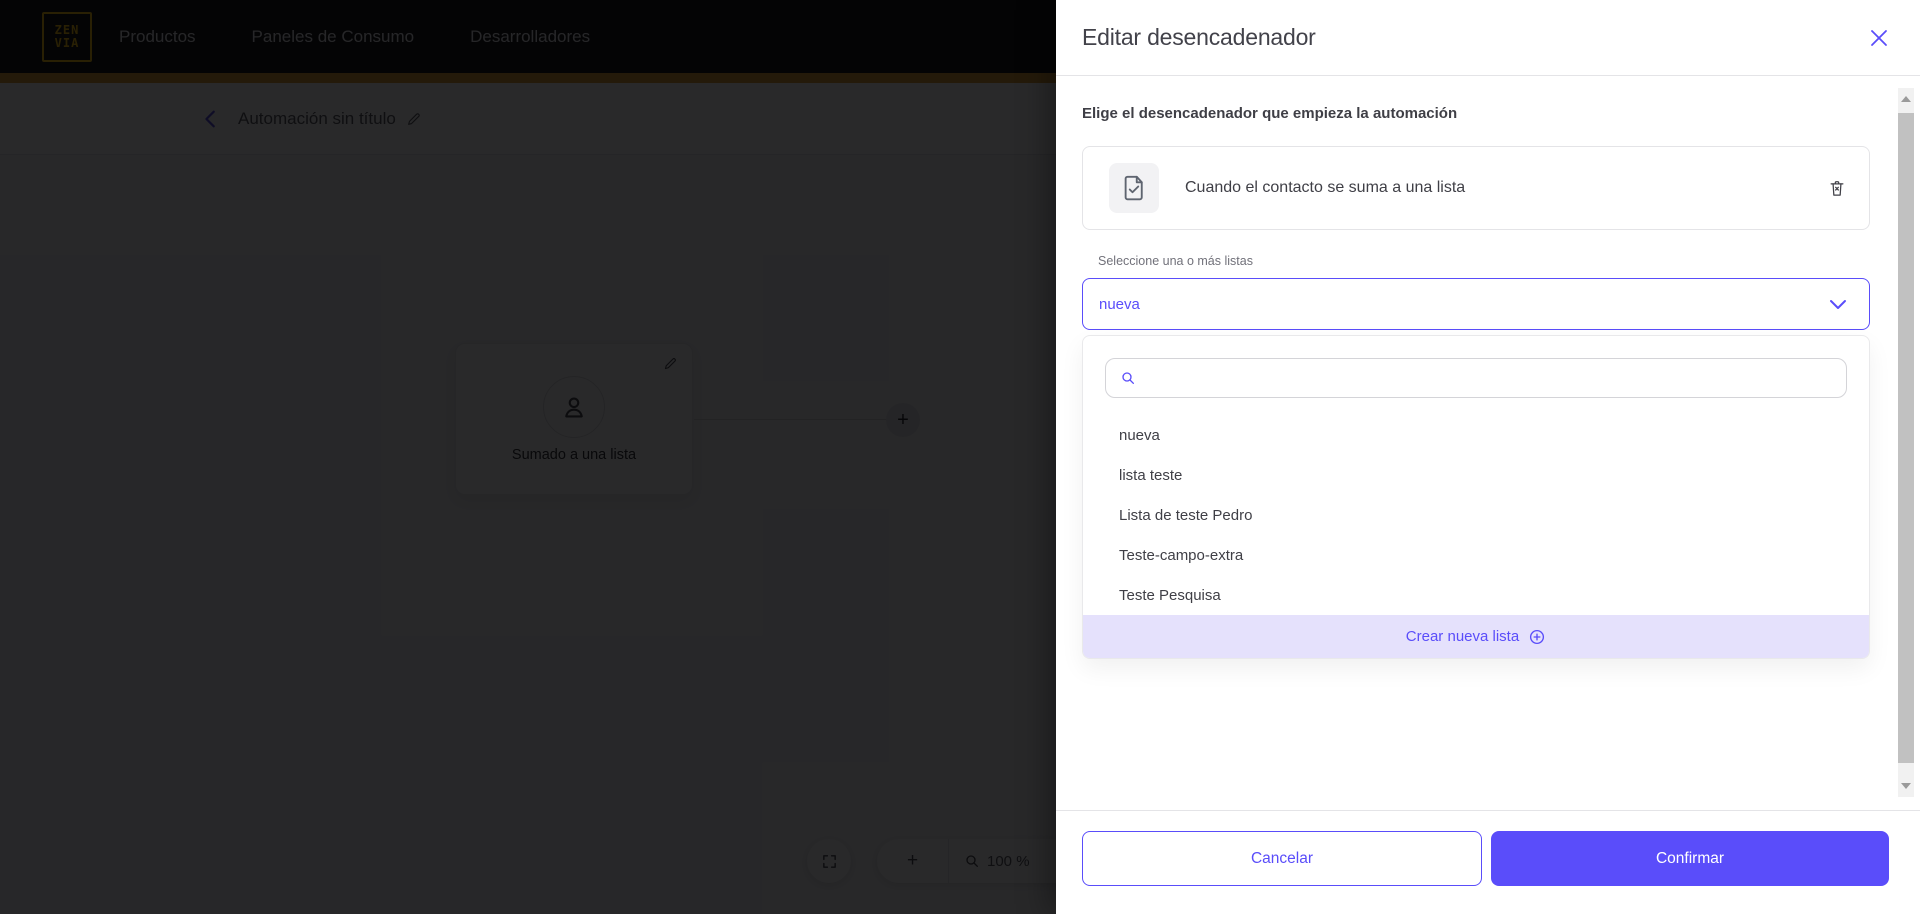 This screenshot has width=1920, height=914. What do you see at coordinates (1476, 188) in the screenshot?
I see `selected-trigger-card: Cuando el contacto se suma a una lista` at bounding box center [1476, 188].